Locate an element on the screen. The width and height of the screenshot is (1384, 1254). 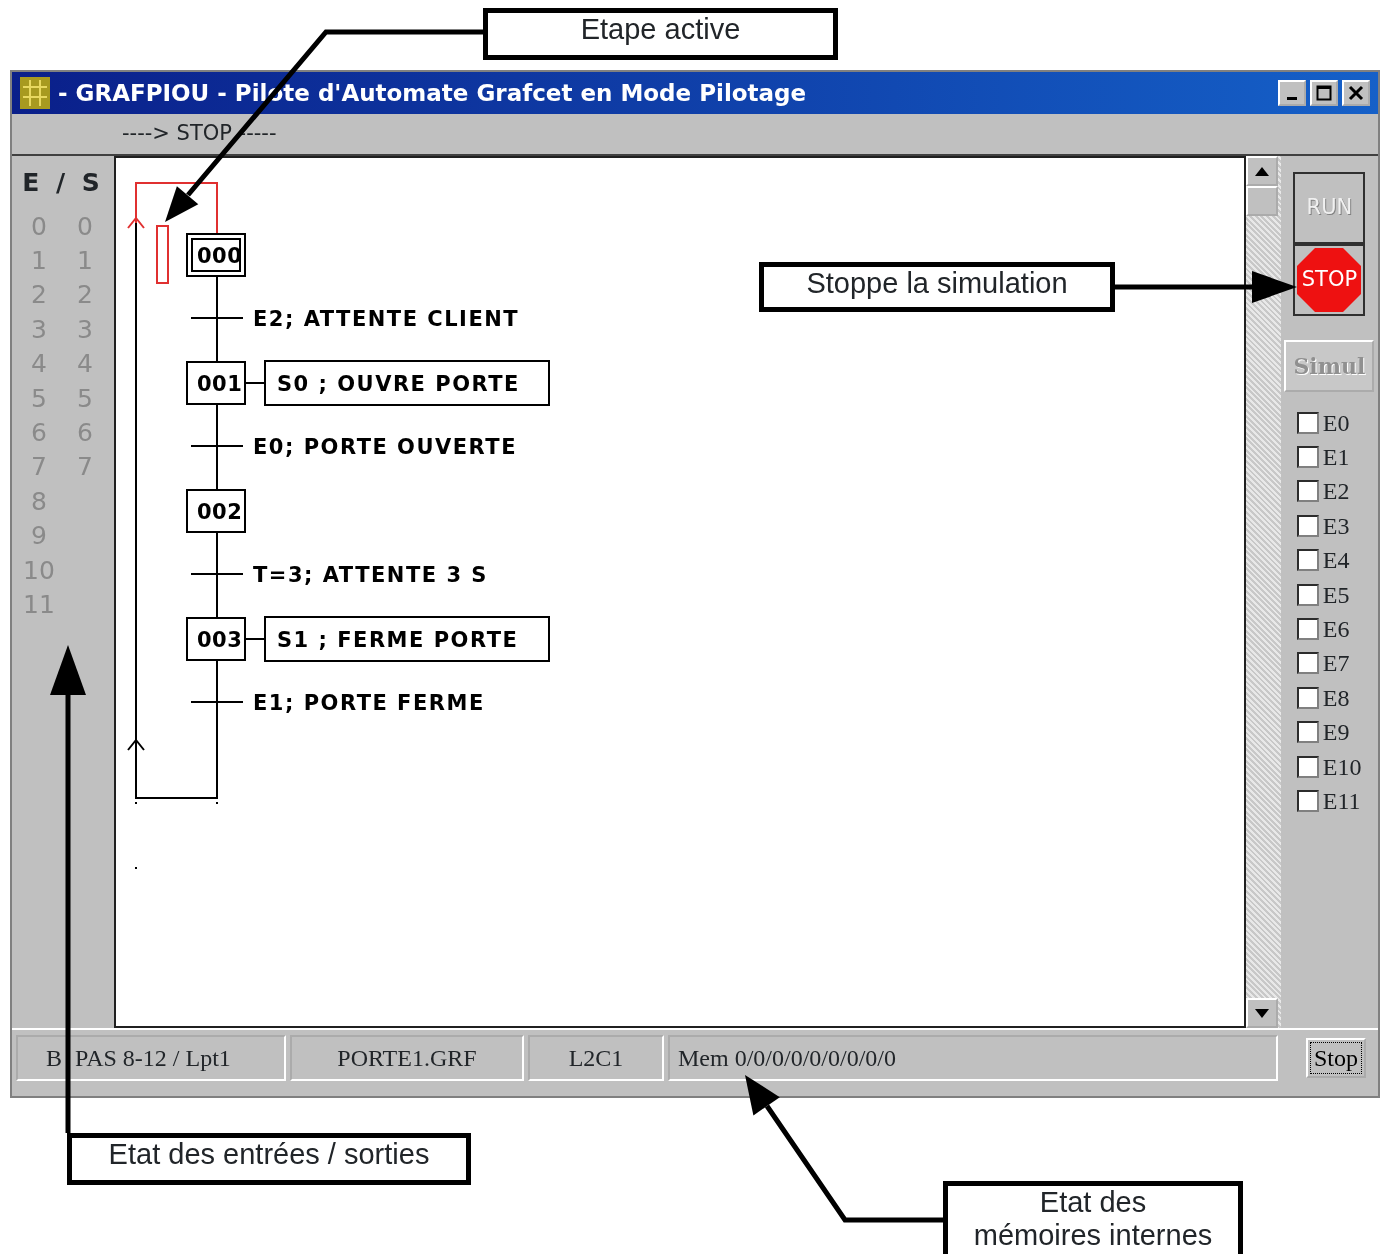
scroll-down-button is located at coordinates (1262, 1013).